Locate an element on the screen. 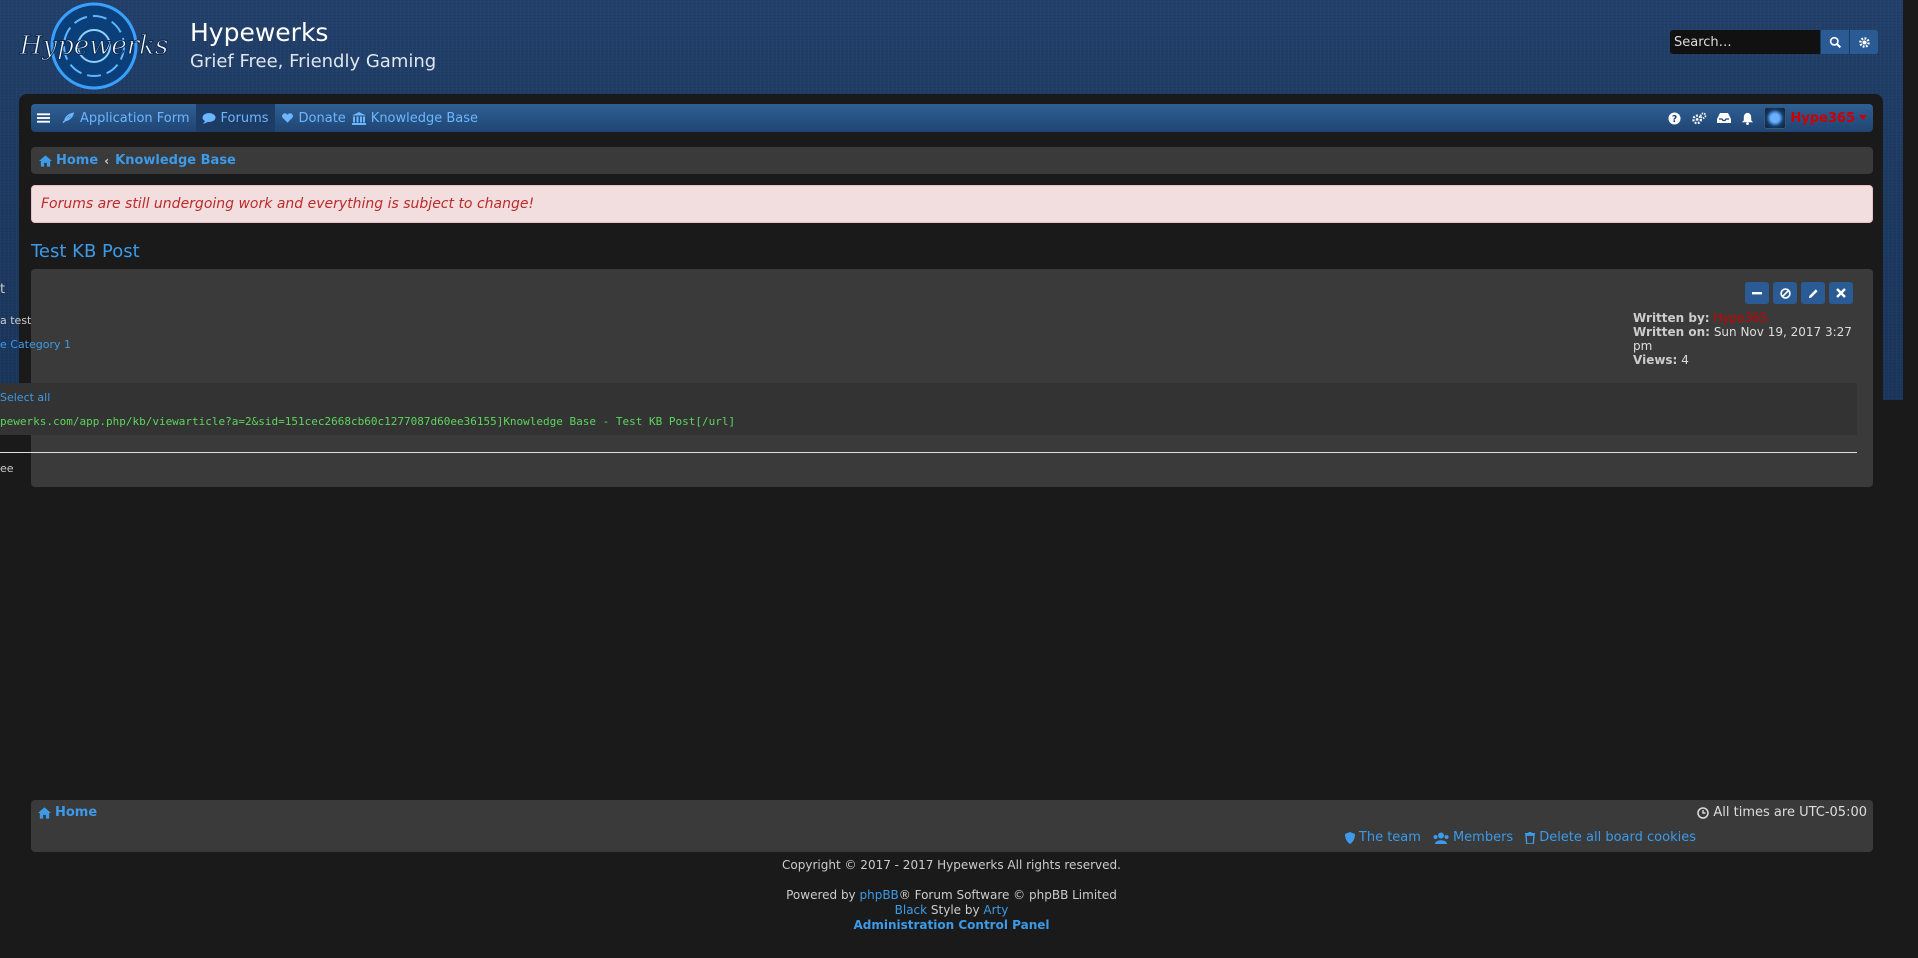  footer-delete-cookies-label: Delete all board cookies is located at coordinates (1617, 837).